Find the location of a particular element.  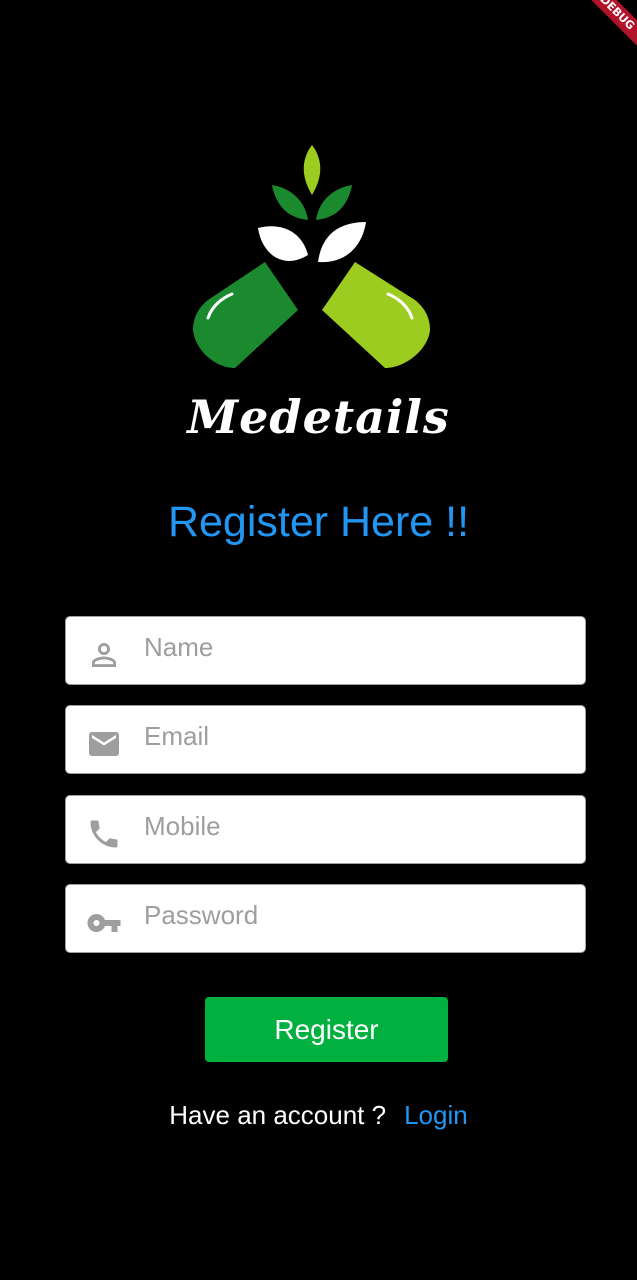

debug-banner: DEBUG is located at coordinates (607, 30).